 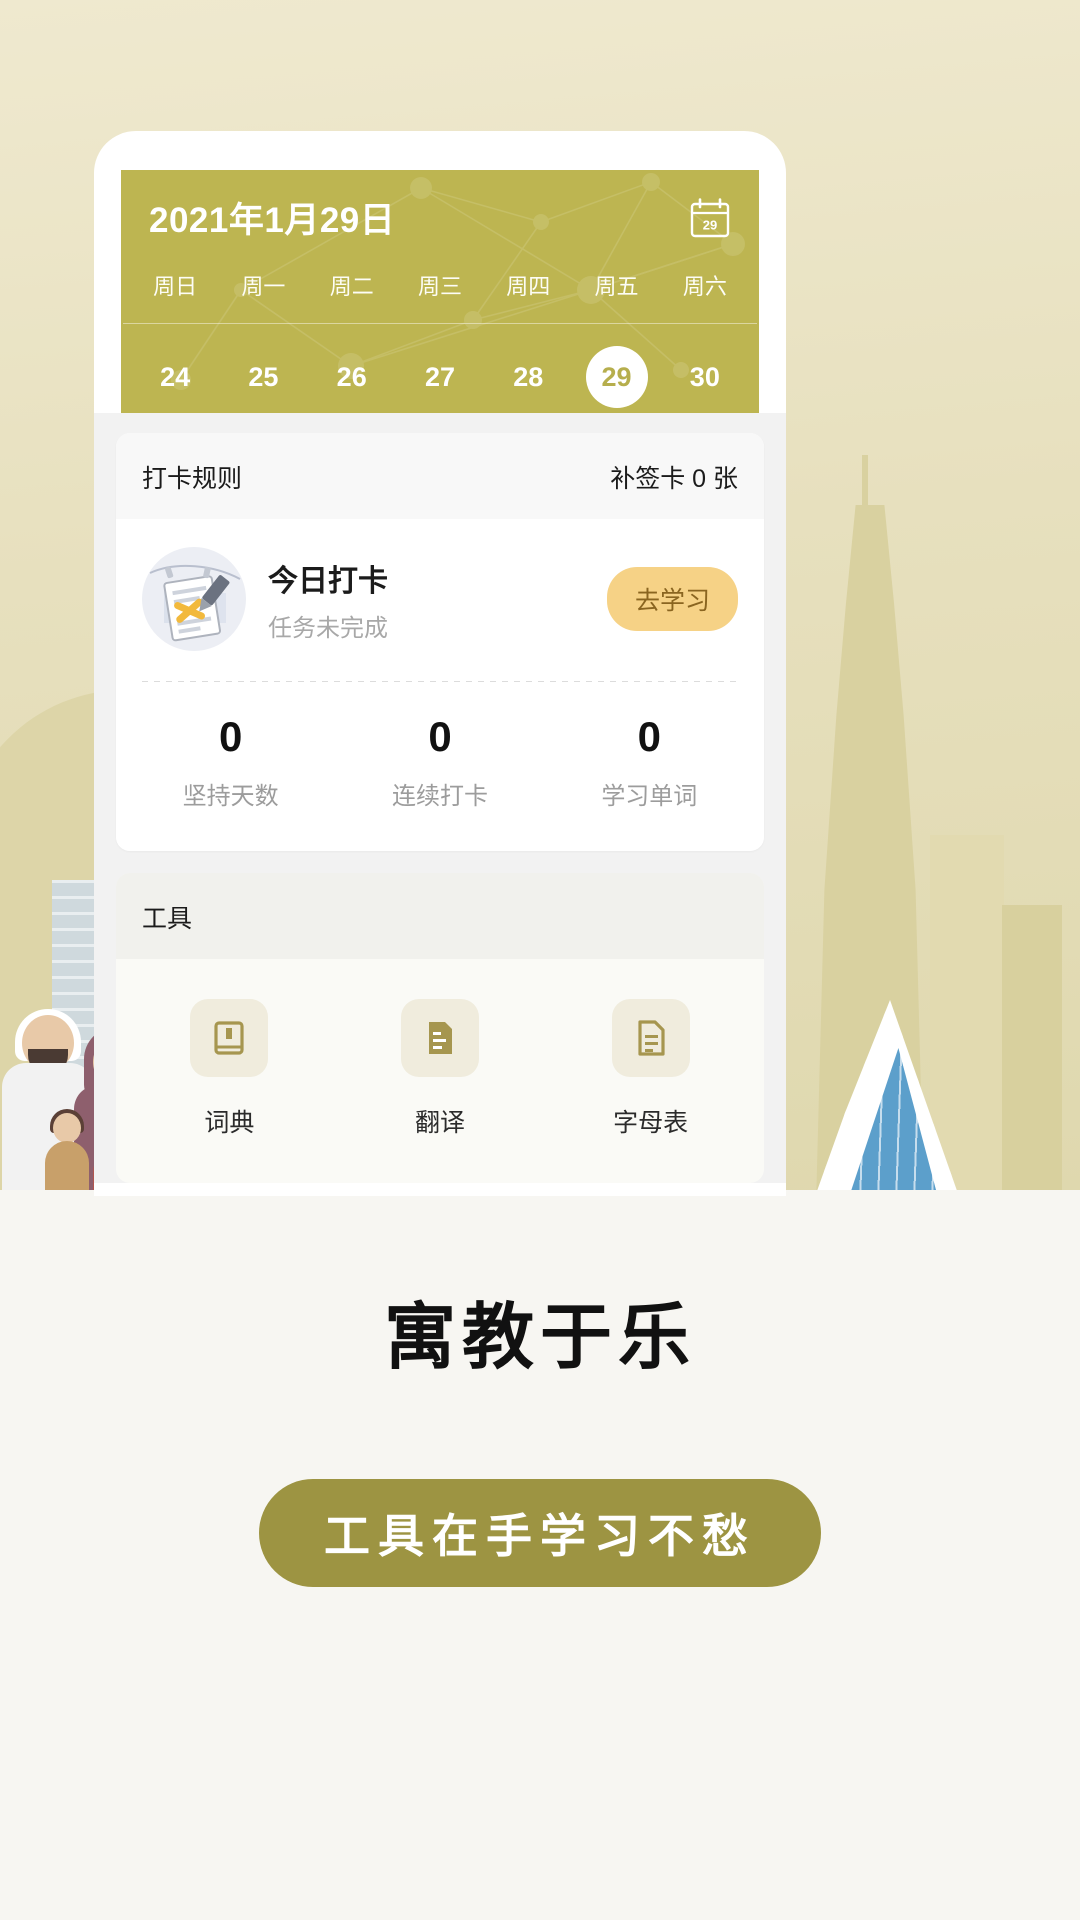 I want to click on day-cell-26: 26, so click(x=352, y=377).